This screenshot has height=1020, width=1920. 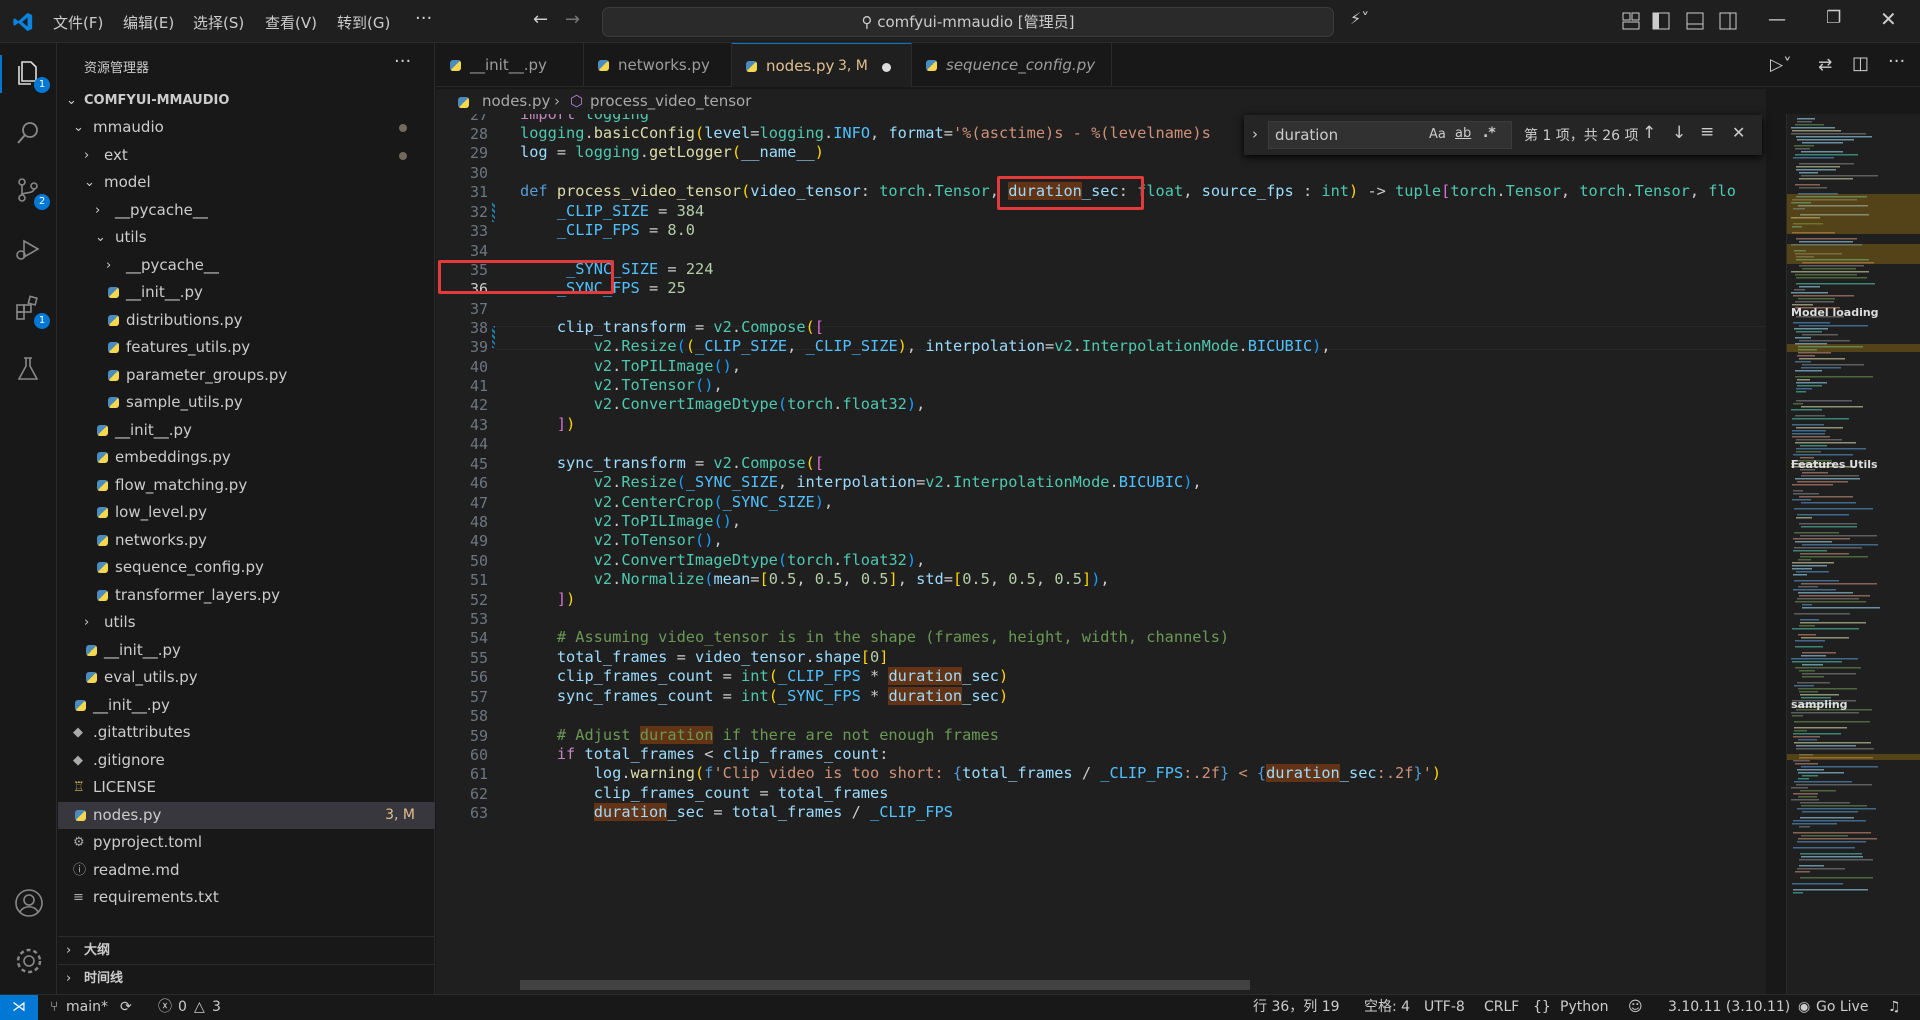 What do you see at coordinates (1896, 61) in the screenshot?
I see `more-actions-icon: ···` at bounding box center [1896, 61].